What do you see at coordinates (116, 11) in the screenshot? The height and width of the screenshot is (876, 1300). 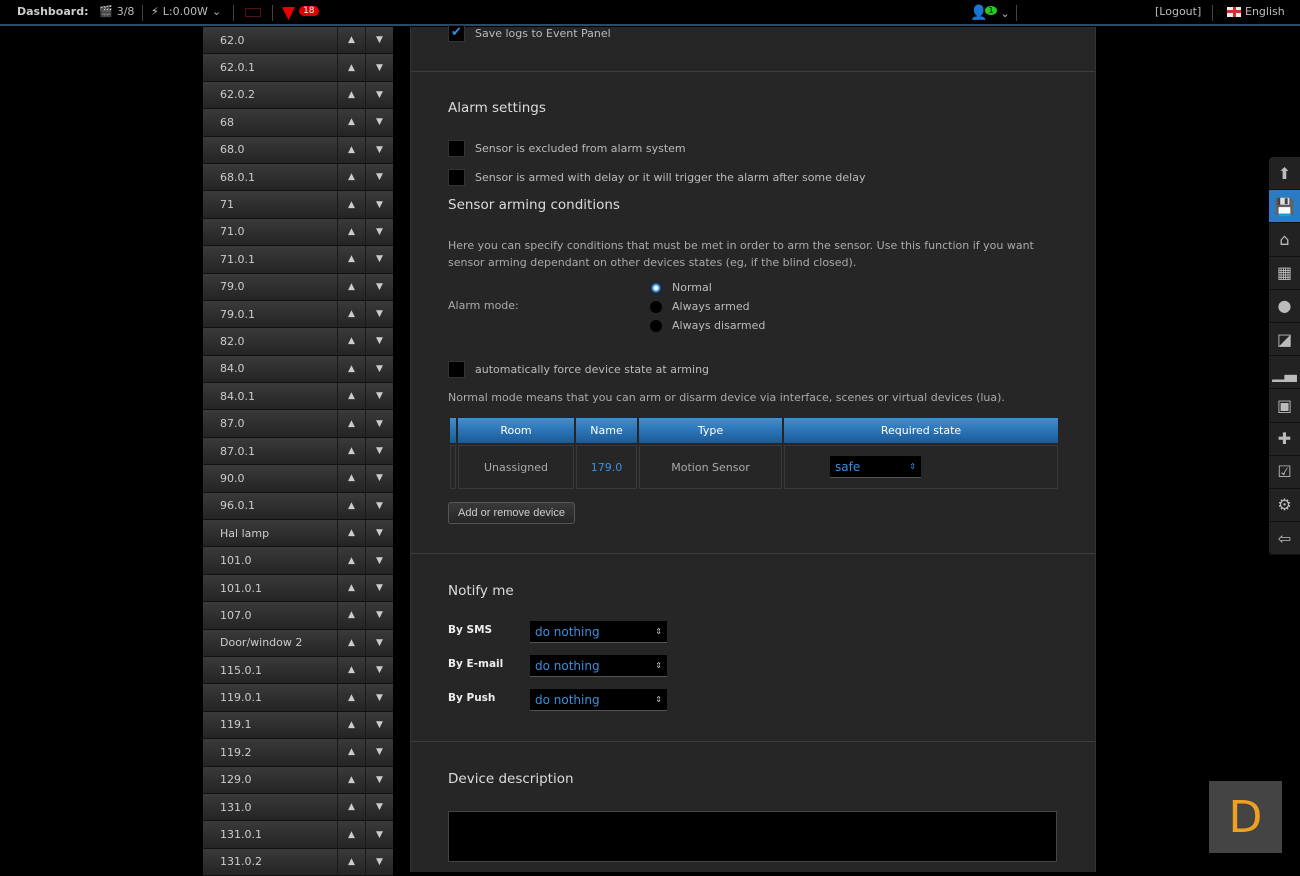 I see `scenes-indicator: 🎬 3/8` at bounding box center [116, 11].